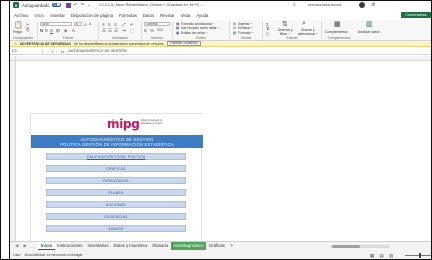  What do you see at coordinates (231, 246) in the screenshot?
I see `add-sheet-icon: +` at bounding box center [231, 246].